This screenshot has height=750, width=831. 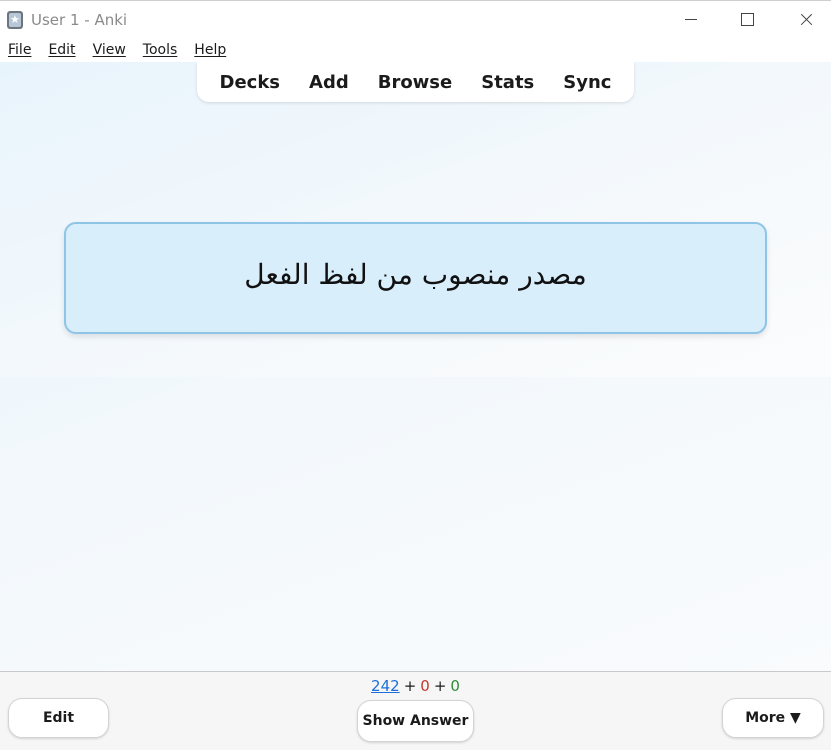 What do you see at coordinates (507, 82) in the screenshot?
I see `toolbar-stats: Stats` at bounding box center [507, 82].